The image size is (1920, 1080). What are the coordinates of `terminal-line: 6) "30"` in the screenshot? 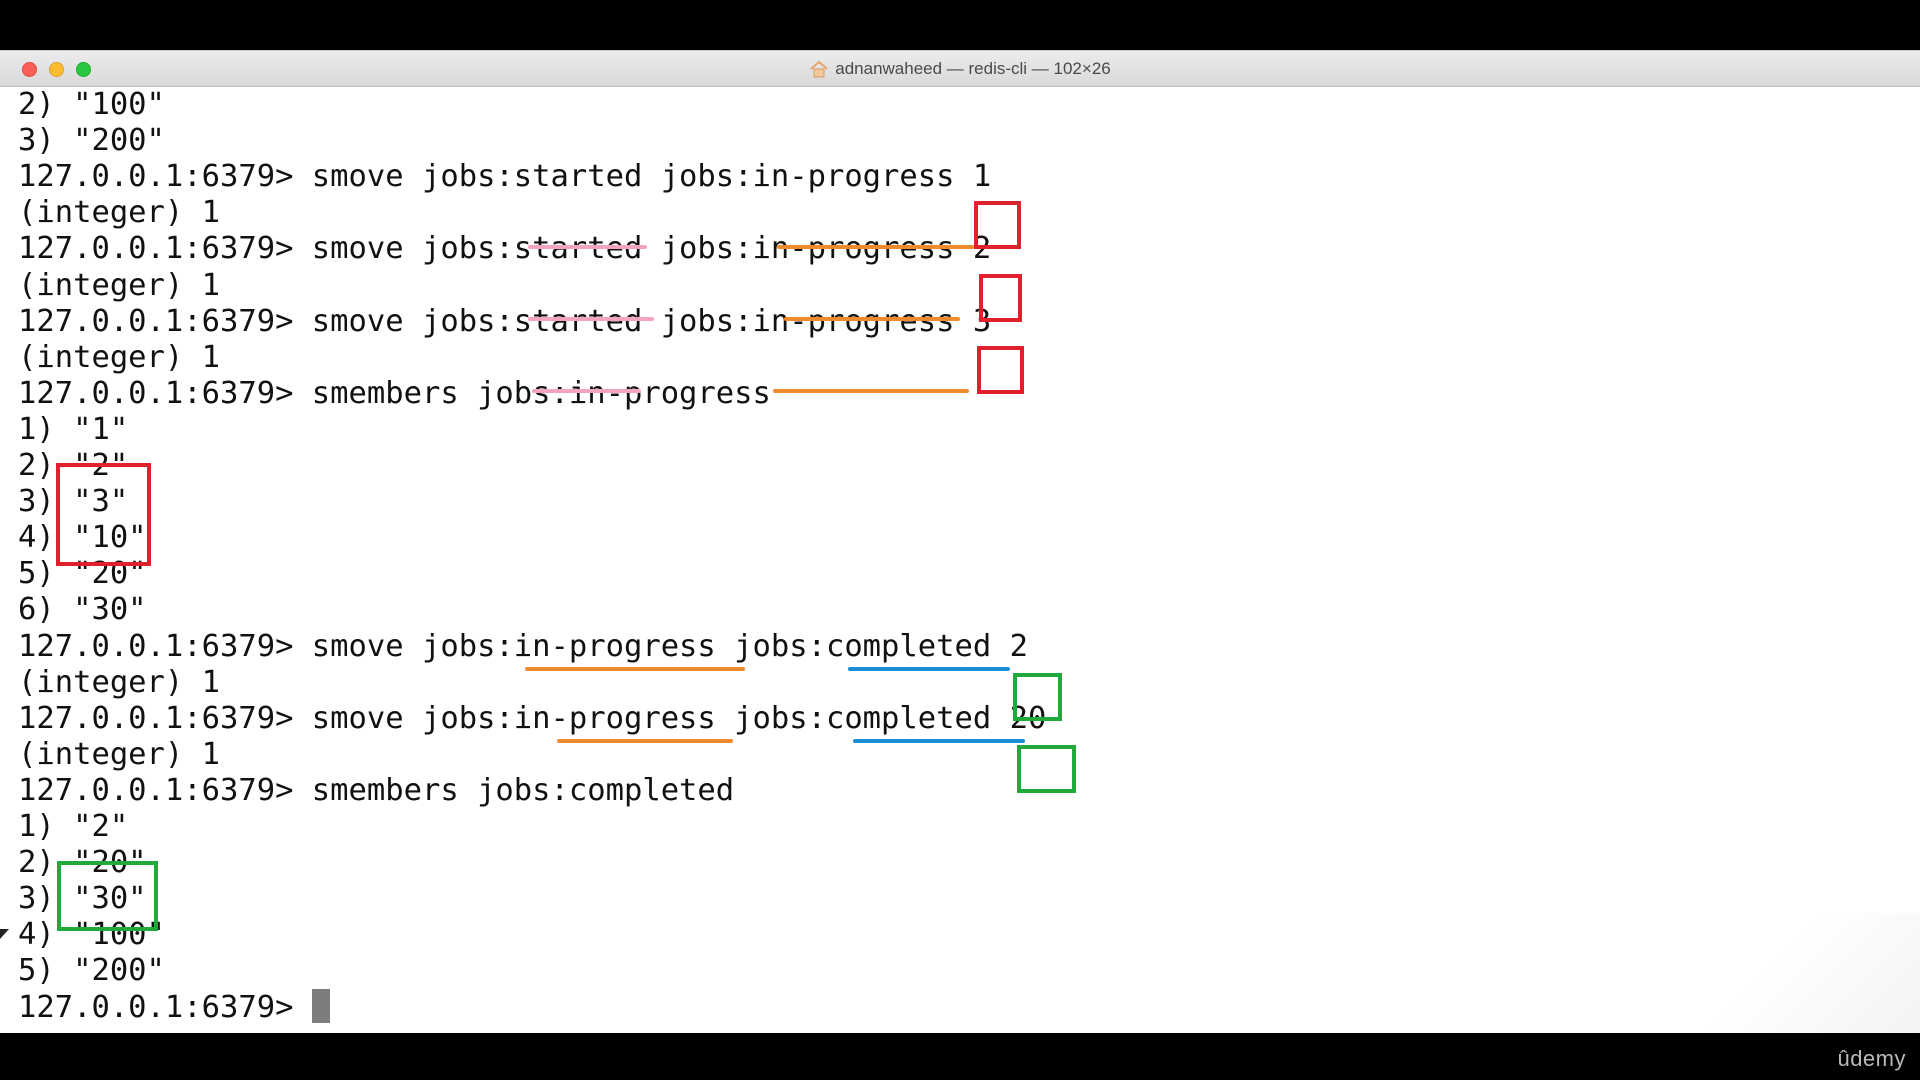 It's located at (82, 610).